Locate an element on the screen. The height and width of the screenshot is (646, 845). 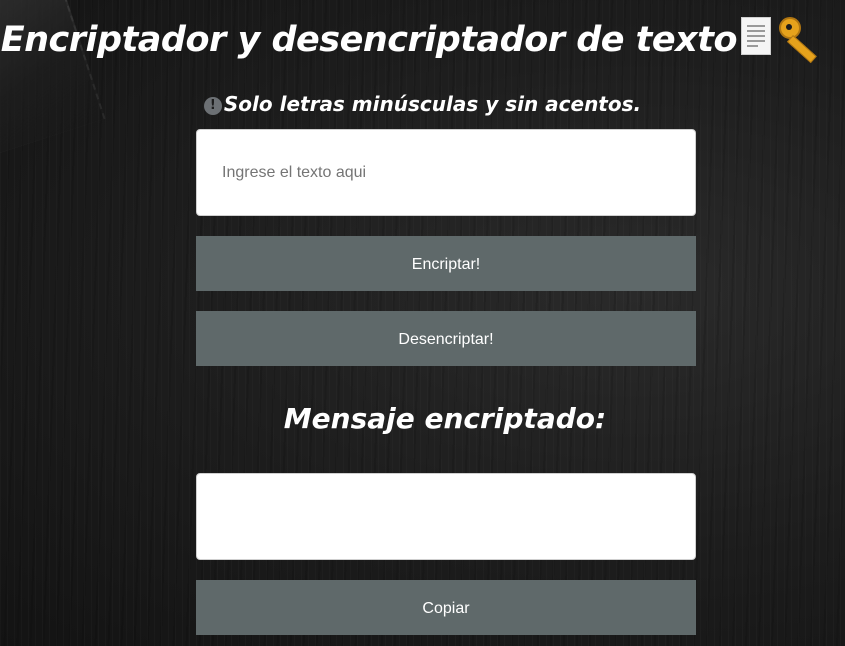
copy-button: Copiar is located at coordinates (446, 607).